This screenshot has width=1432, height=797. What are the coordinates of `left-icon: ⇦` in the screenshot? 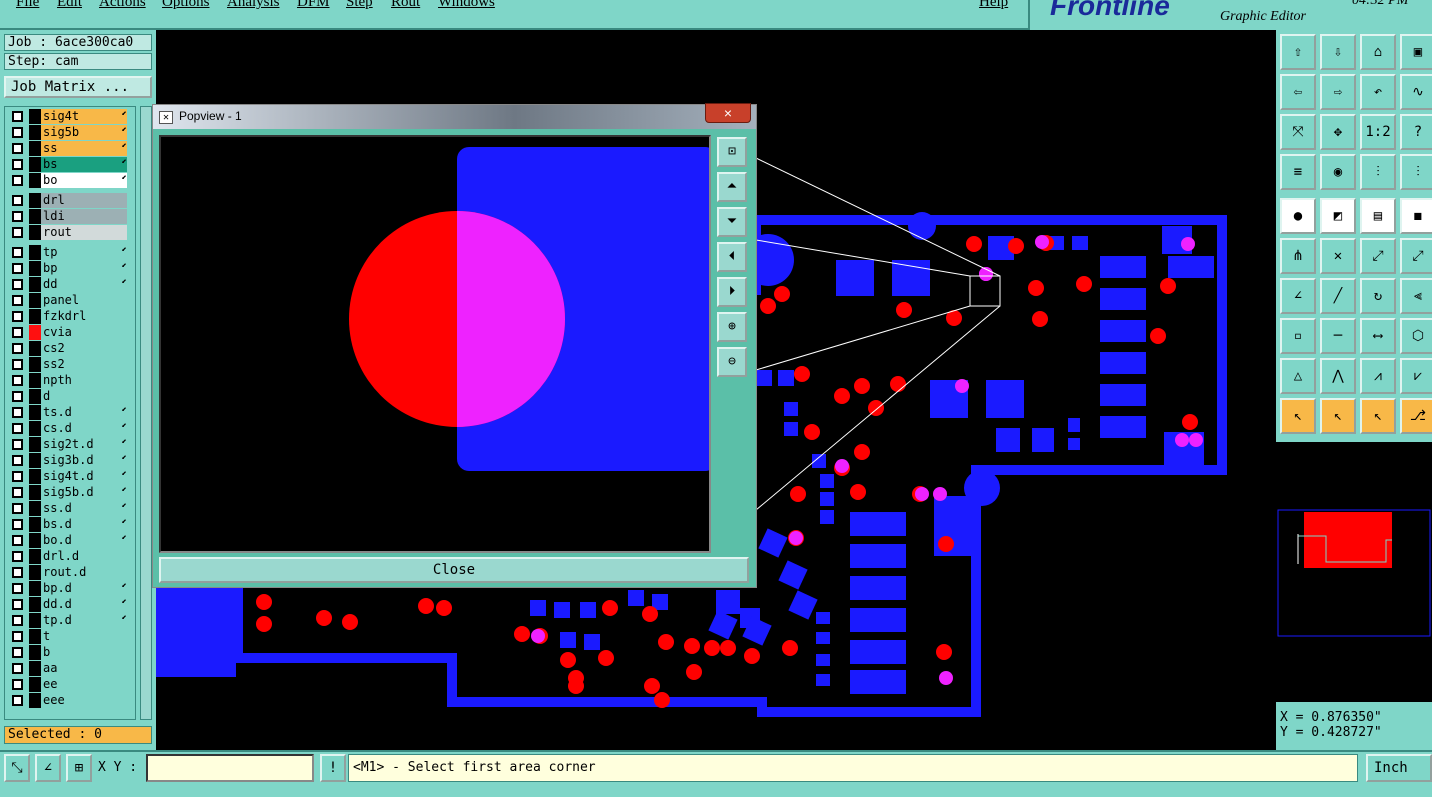 It's located at (1298, 92).